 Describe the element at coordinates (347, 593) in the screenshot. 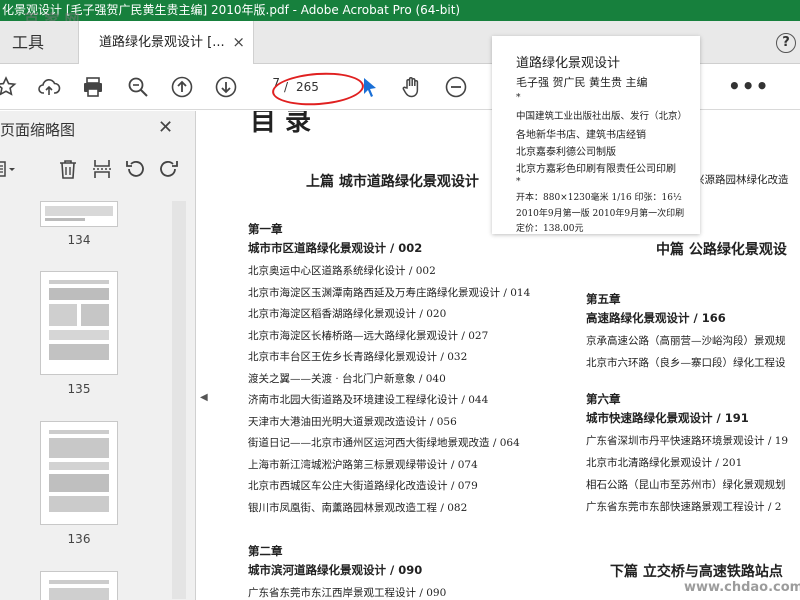

I see `toc-entry: 广东省东莞市东江西岸景观工程设计 / 090` at that location.